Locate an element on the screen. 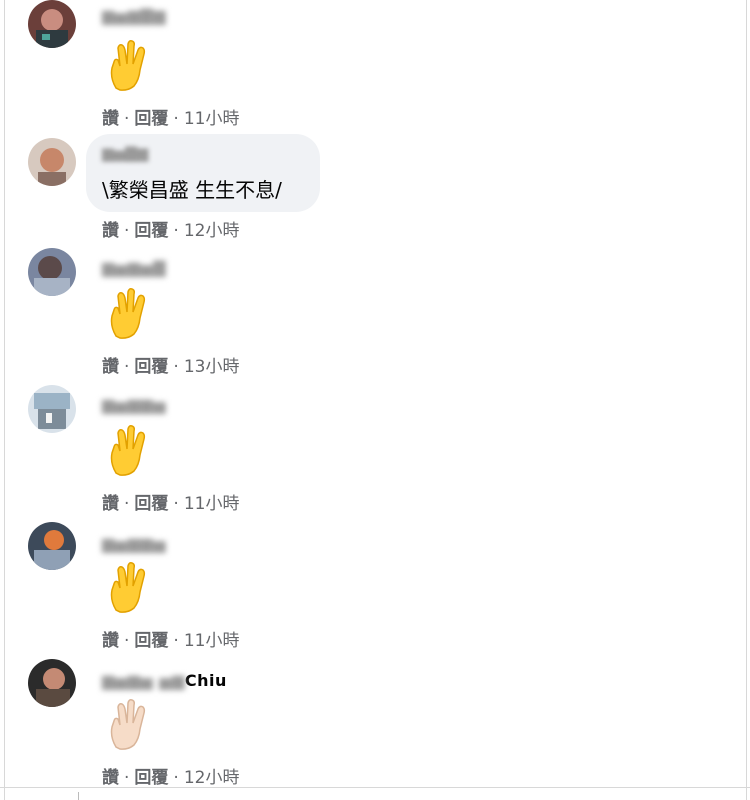 The image size is (750, 800). comment-text: \繁榮昌盛 生生不息/ is located at coordinates (192, 190).